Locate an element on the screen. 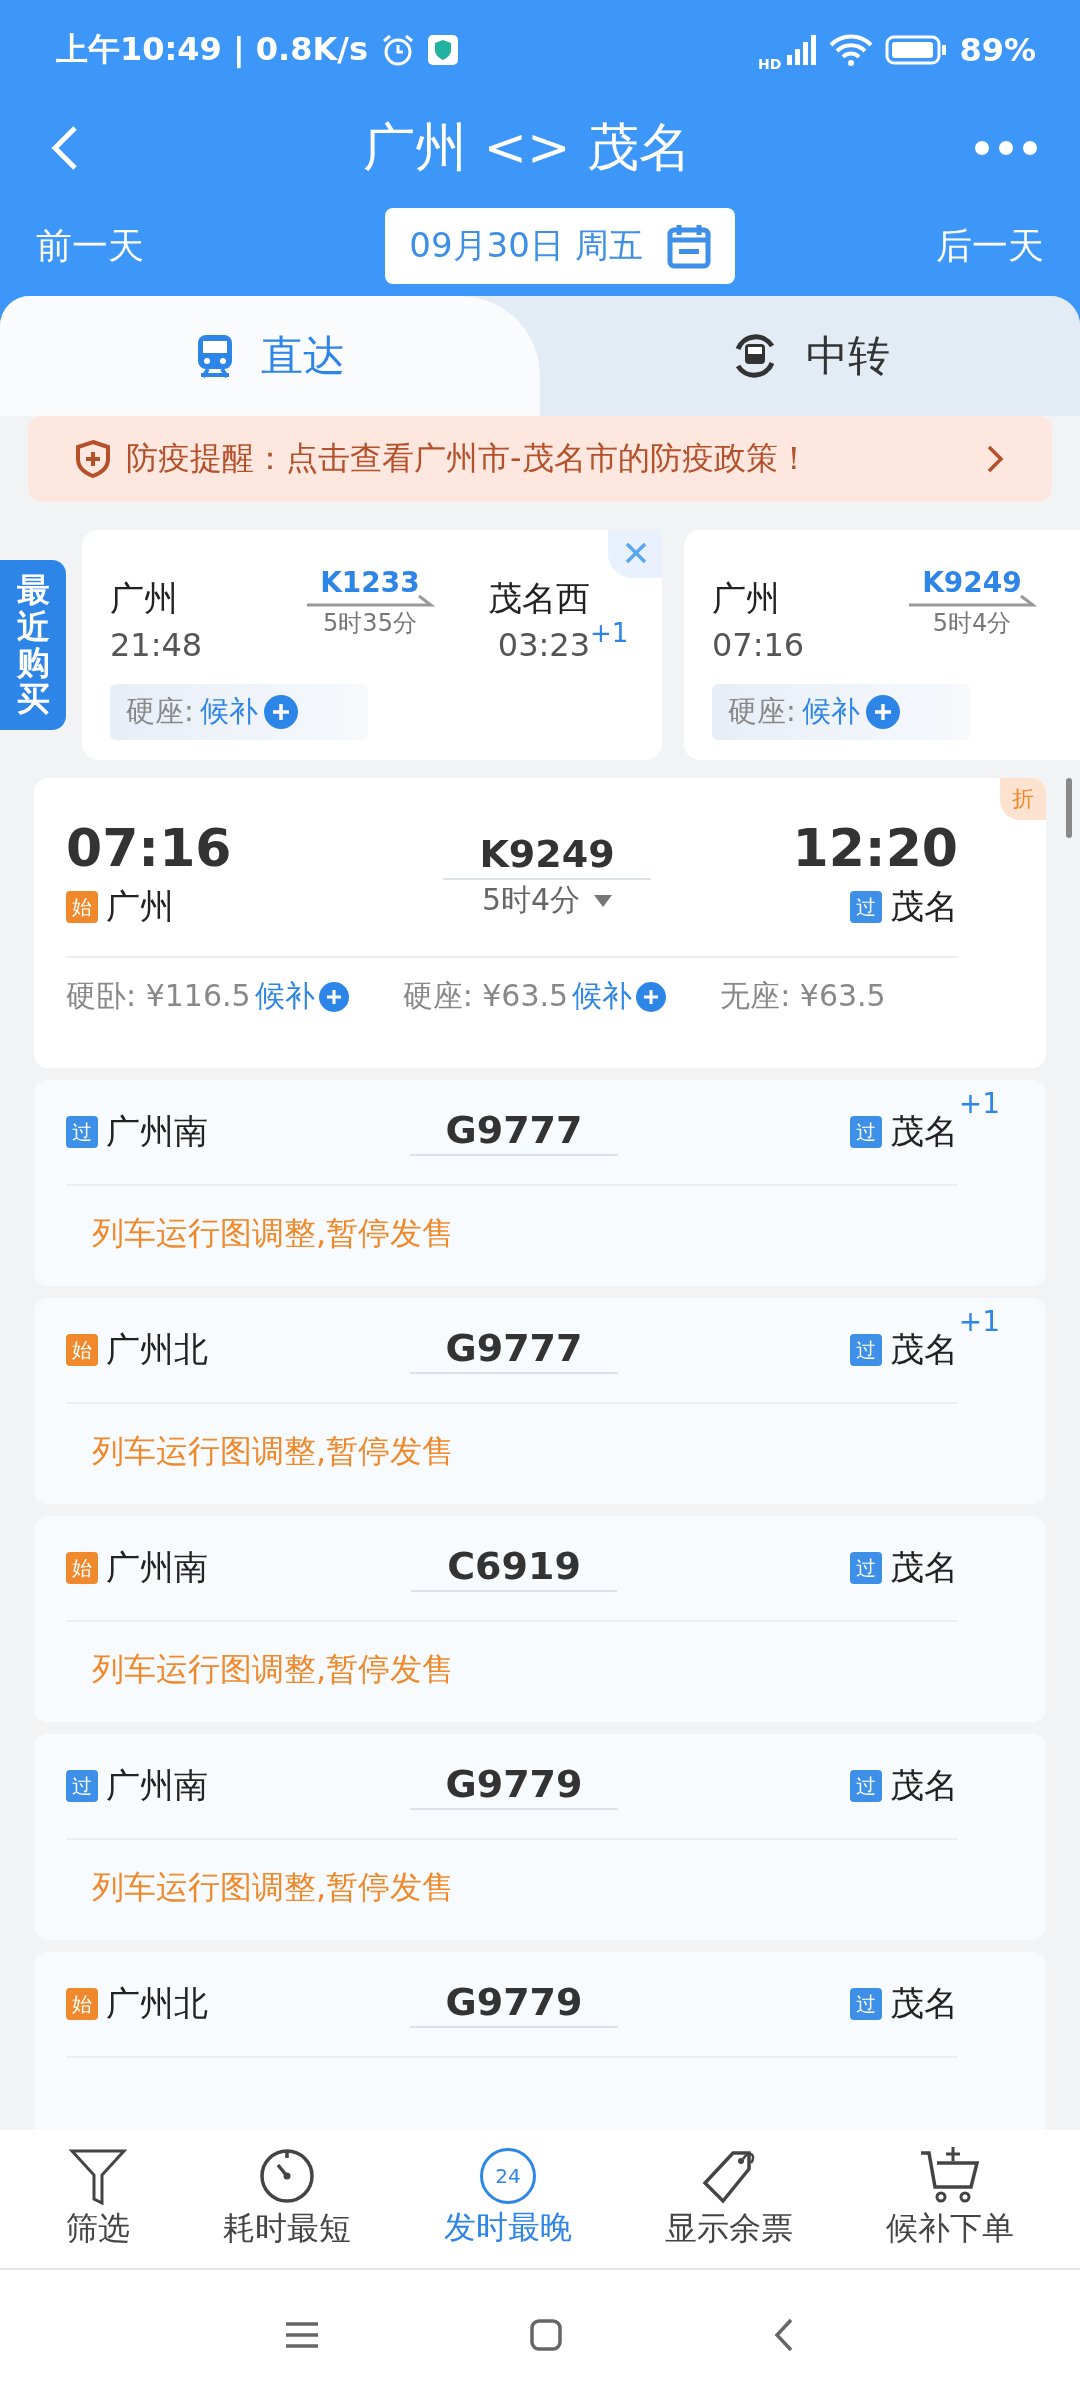 The width and height of the screenshot is (1080, 2400). train-card: 始 广州北 G9777 过 茂名 +1 列车运行图调整,暂停发售 is located at coordinates (540, 1401).